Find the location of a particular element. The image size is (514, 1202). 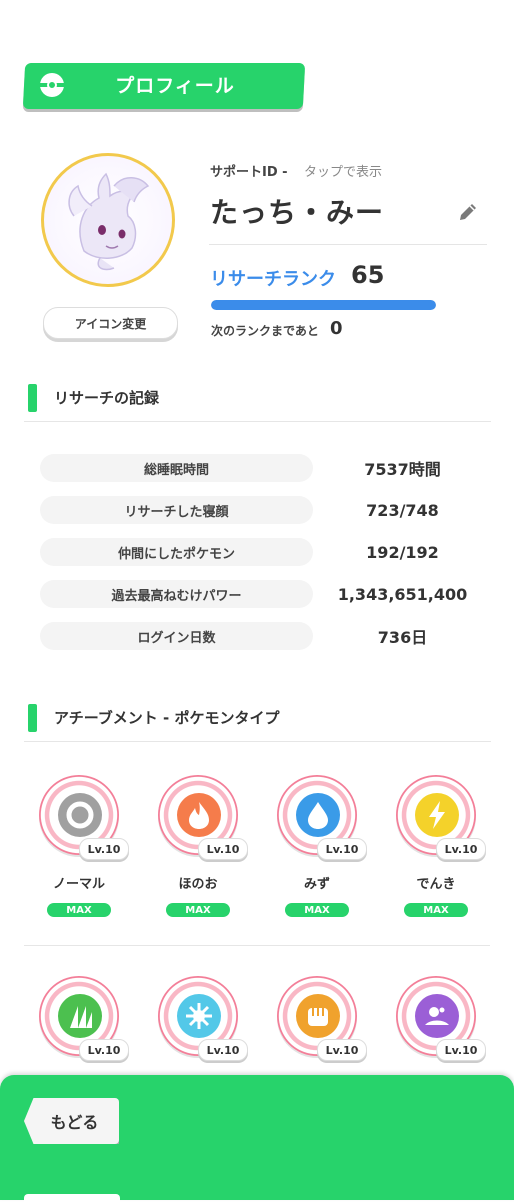

stat-label: リサーチした寝顔 is located at coordinates (176, 510).